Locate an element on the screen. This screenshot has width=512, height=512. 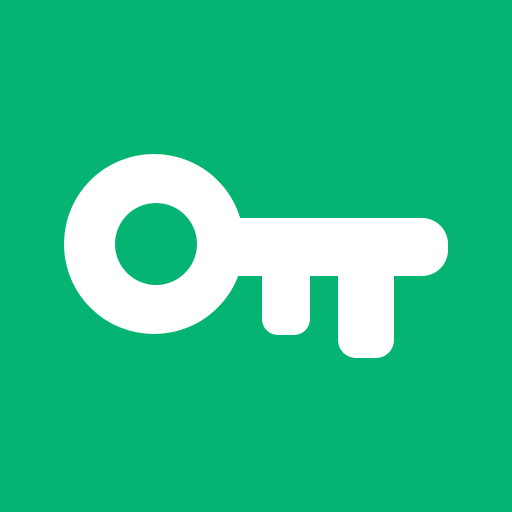
key-tooth-long is located at coordinates (366, 306).